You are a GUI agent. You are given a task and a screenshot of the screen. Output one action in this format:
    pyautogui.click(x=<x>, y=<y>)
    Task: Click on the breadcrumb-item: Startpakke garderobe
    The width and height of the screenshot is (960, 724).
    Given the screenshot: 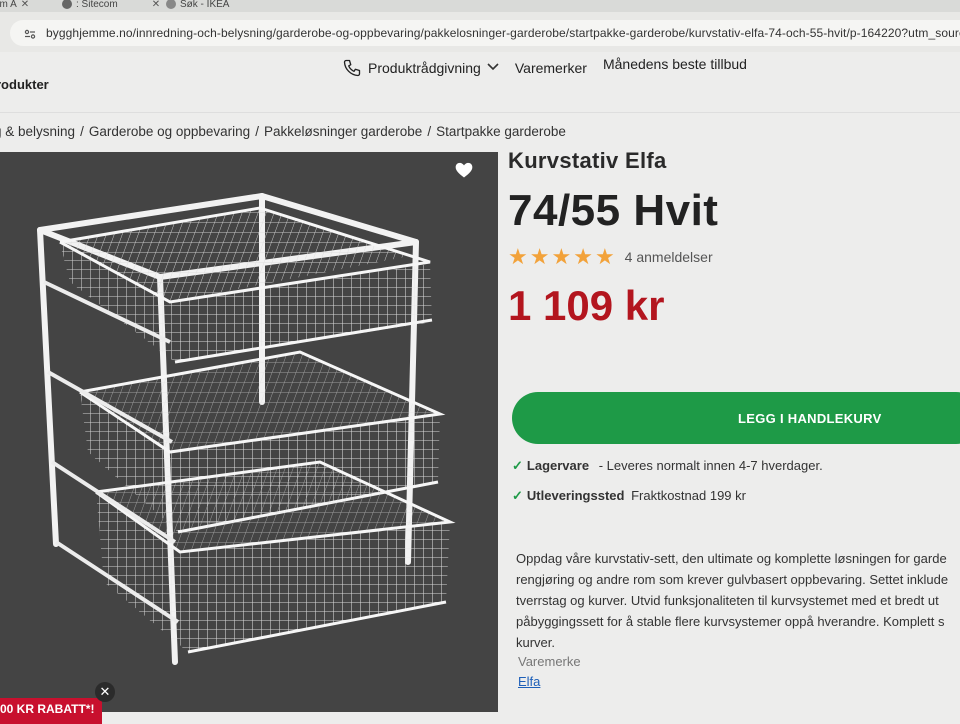 What is the action you would take?
    pyautogui.click(x=501, y=131)
    